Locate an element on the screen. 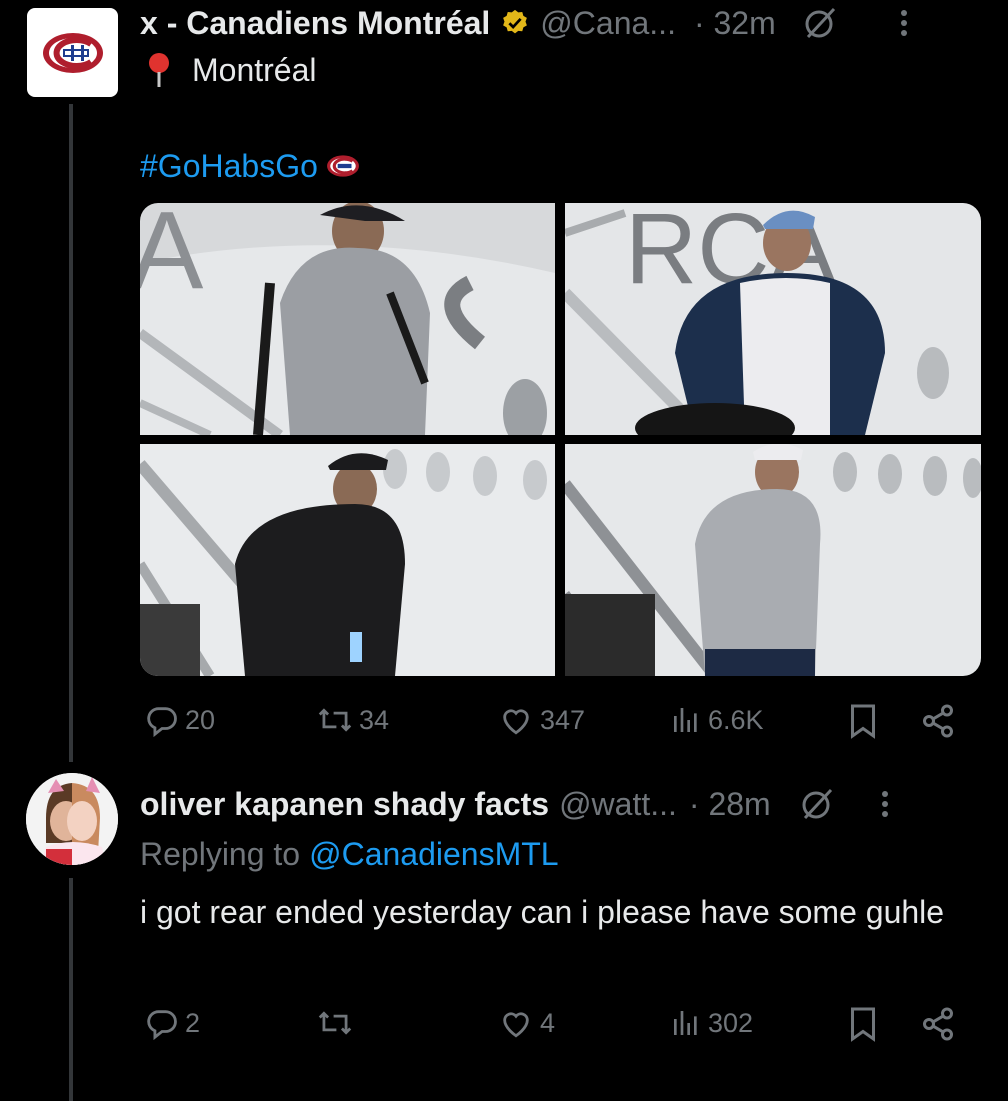 The width and height of the screenshot is (1008, 1101). hashtag-link: #GoHabsGo is located at coordinates (229, 166).